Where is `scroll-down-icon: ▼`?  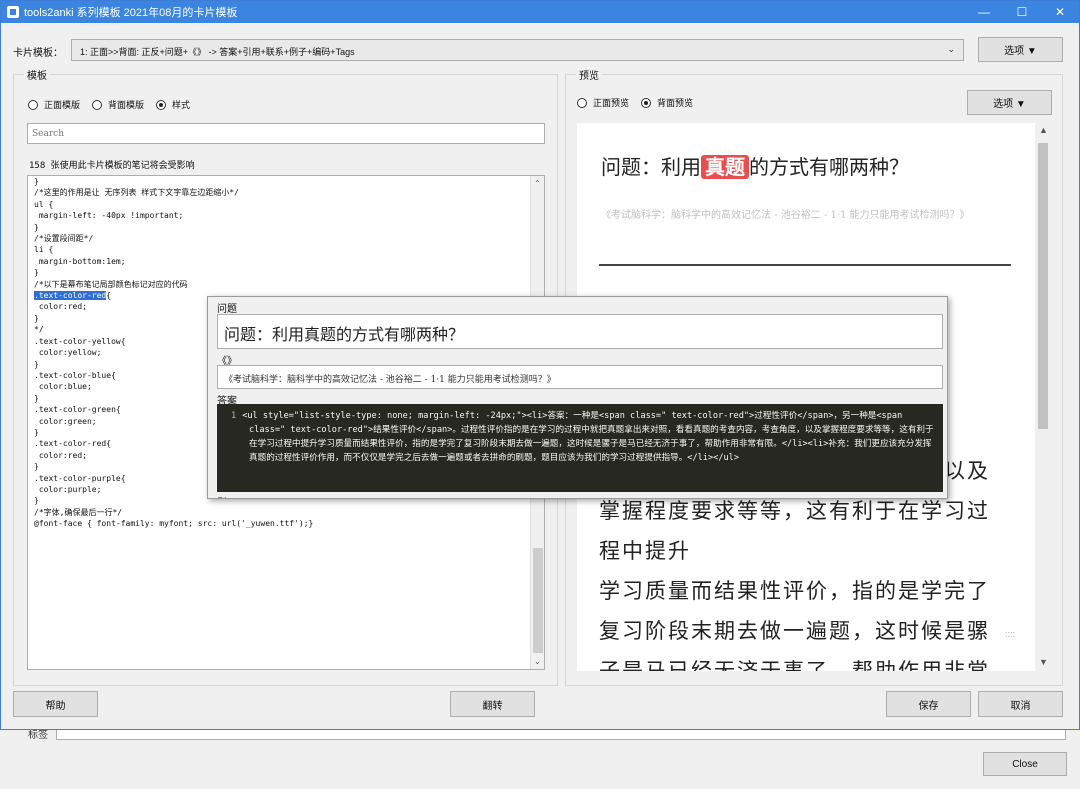 scroll-down-icon: ▼ is located at coordinates (1043, 662).